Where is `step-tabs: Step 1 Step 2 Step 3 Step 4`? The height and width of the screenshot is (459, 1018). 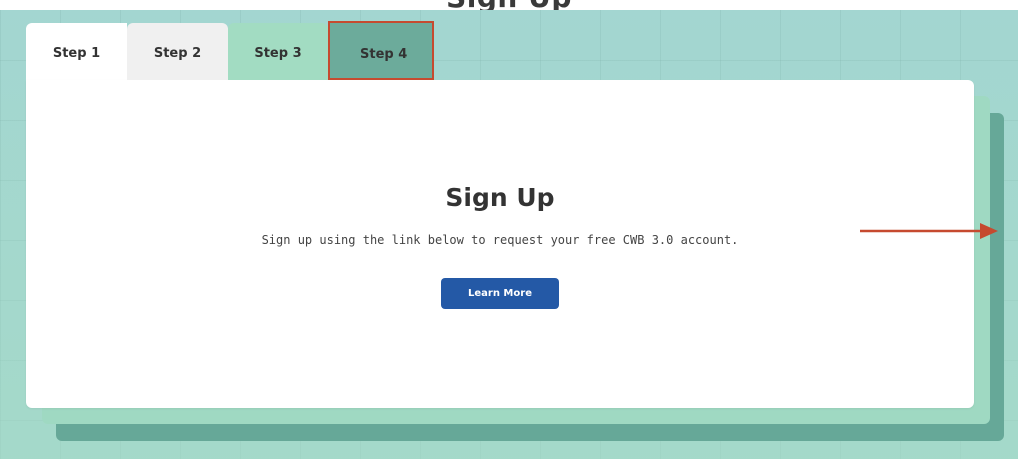 step-tabs: Step 1 Step 2 Step 3 Step 4 is located at coordinates (230, 50).